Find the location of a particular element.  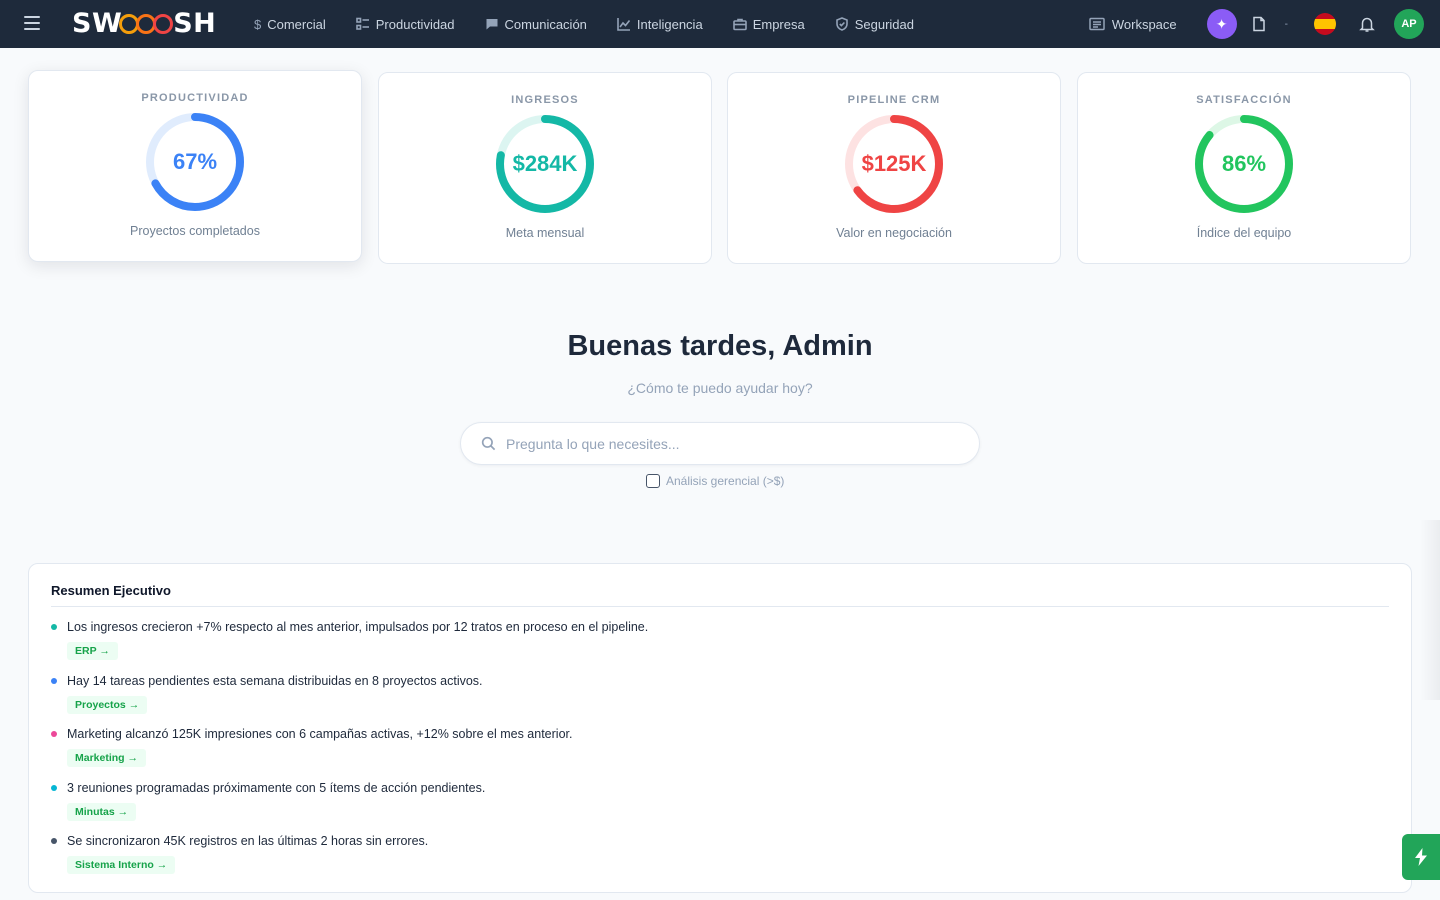

kpi-label: PRODUCTIVIDAD is located at coordinates (195, 98).